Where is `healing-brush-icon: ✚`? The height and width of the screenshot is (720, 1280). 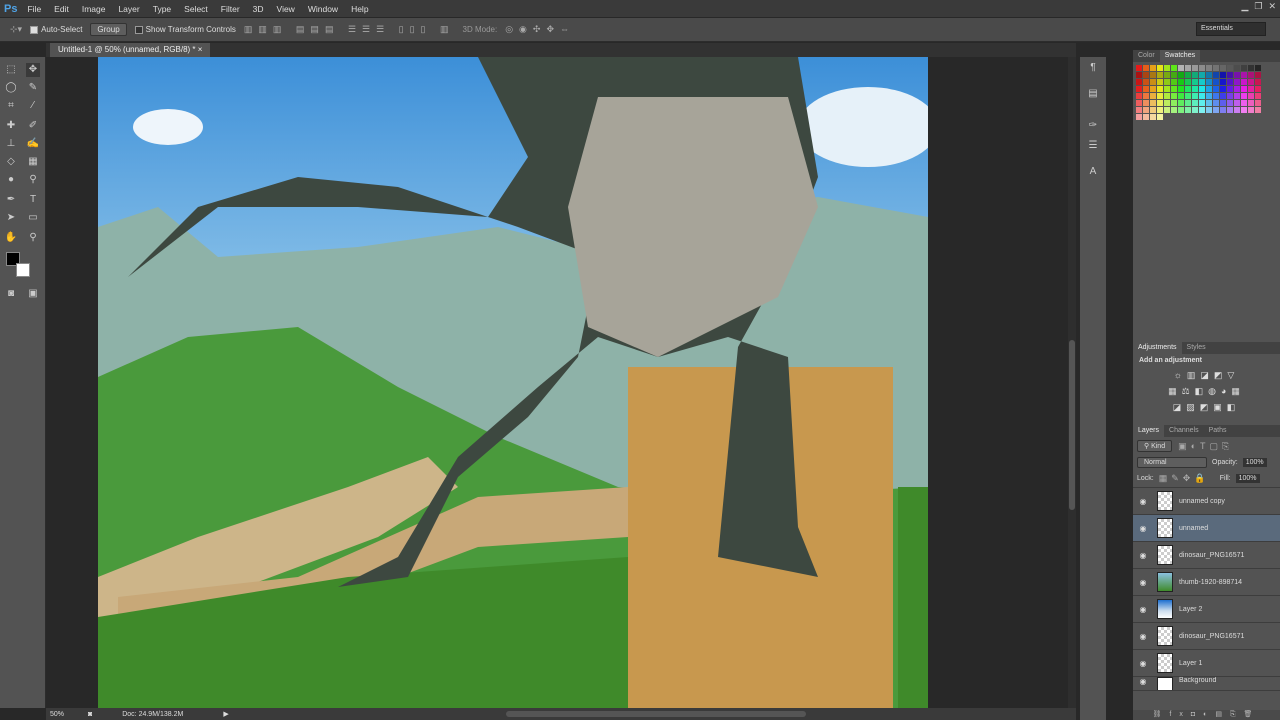
healing-brush-icon: ✚ is located at coordinates (11, 126).